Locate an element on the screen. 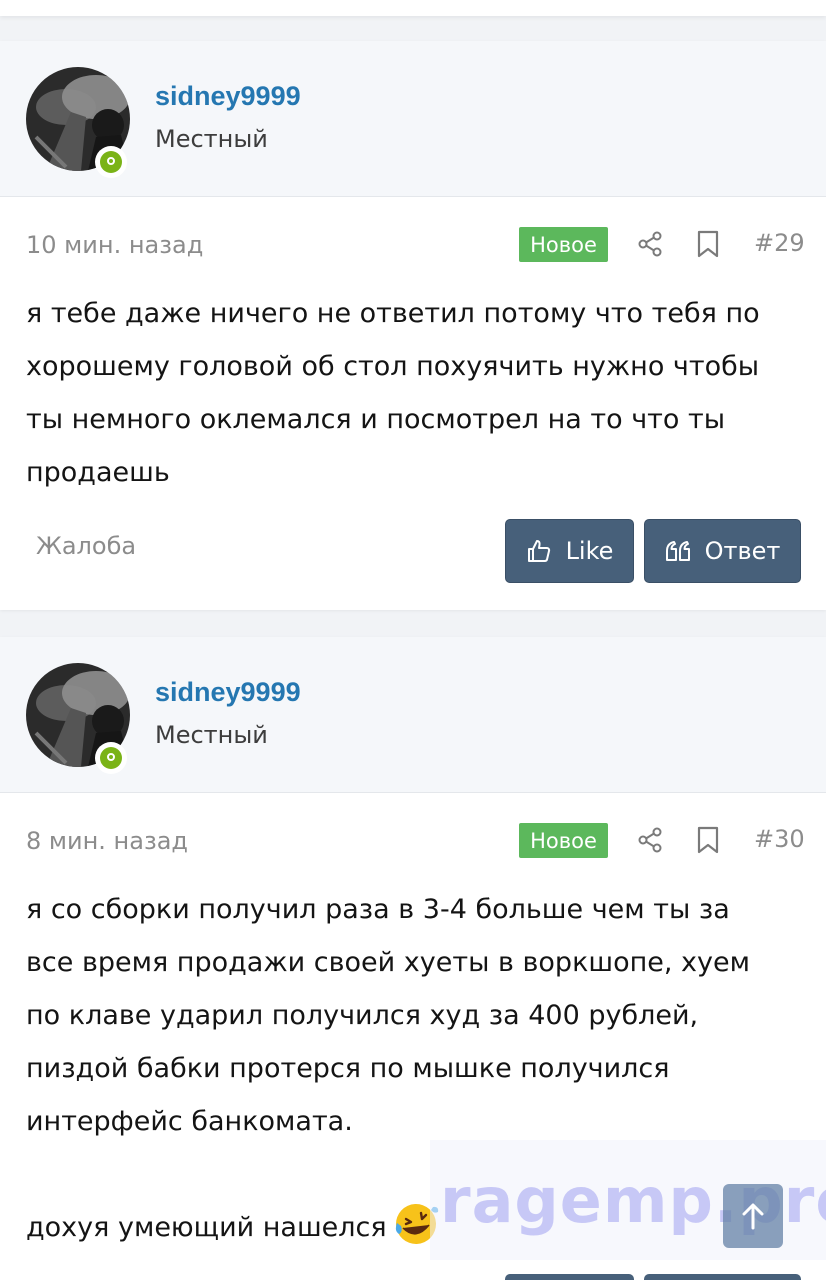 The image size is (826, 1280). post-time: 8 мин. назад is located at coordinates (107, 841).